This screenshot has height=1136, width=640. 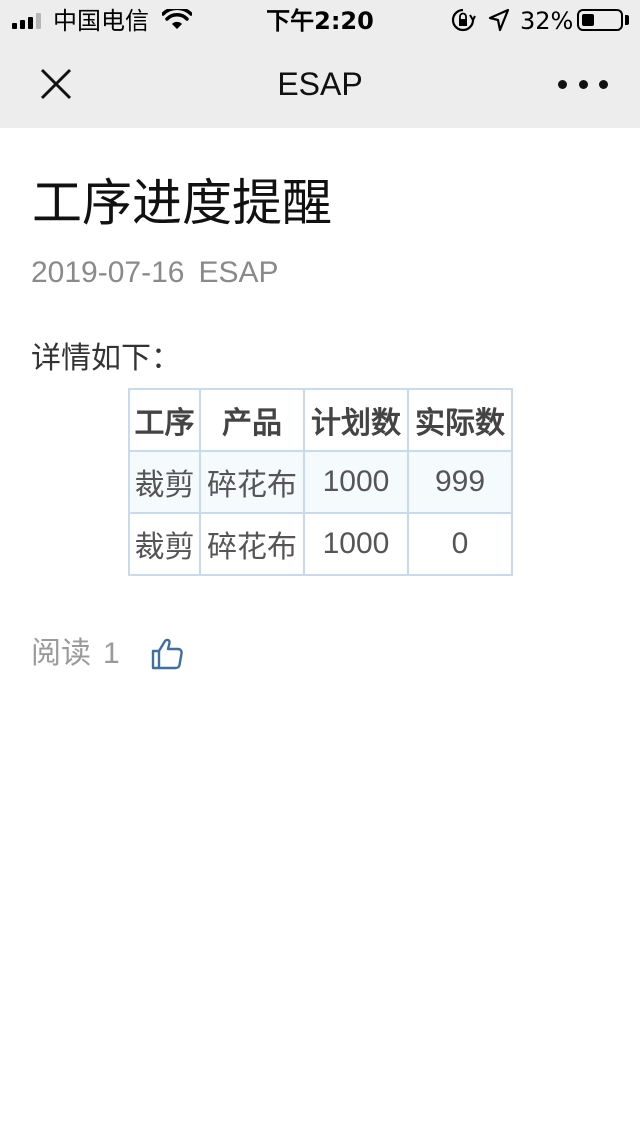 I want to click on table-header-cell: 实际数, so click(x=460, y=420).